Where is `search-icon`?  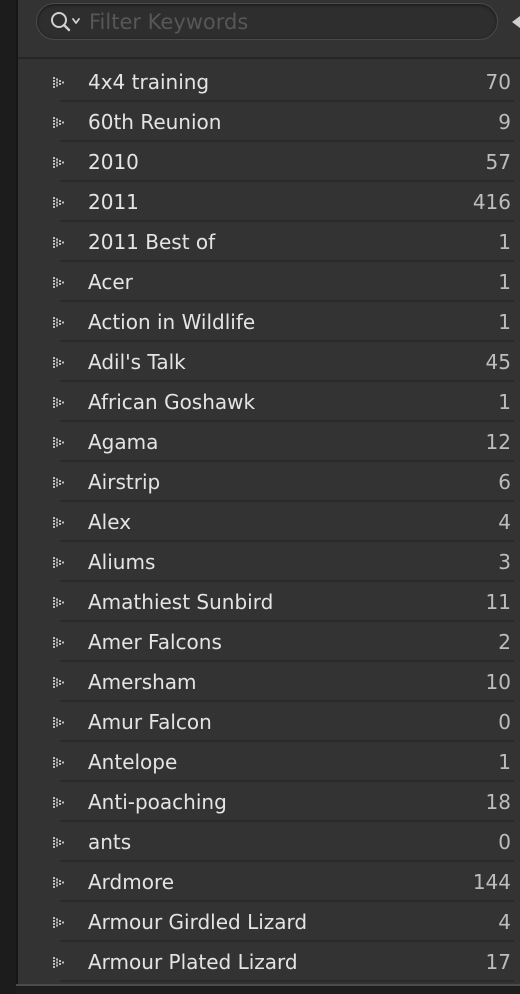 search-icon is located at coordinates (67, 22).